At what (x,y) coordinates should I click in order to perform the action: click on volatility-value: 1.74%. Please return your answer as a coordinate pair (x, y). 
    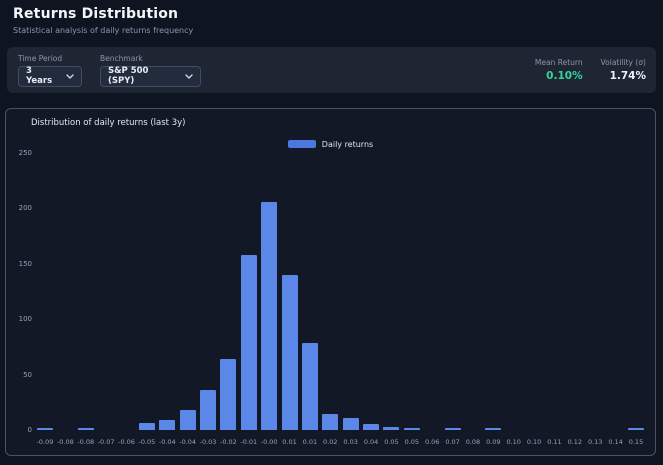
    Looking at the image, I should click on (627, 76).